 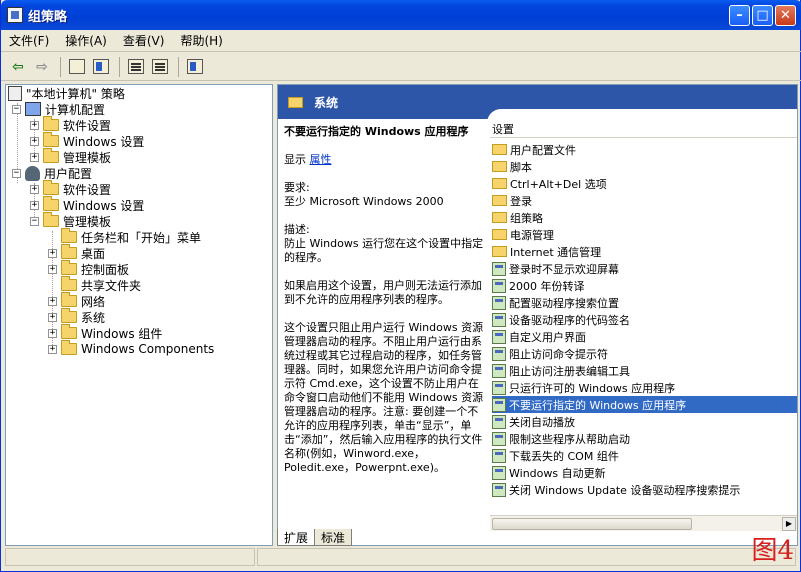 I want to click on forward-button: ⇨, so click(x=42, y=67).